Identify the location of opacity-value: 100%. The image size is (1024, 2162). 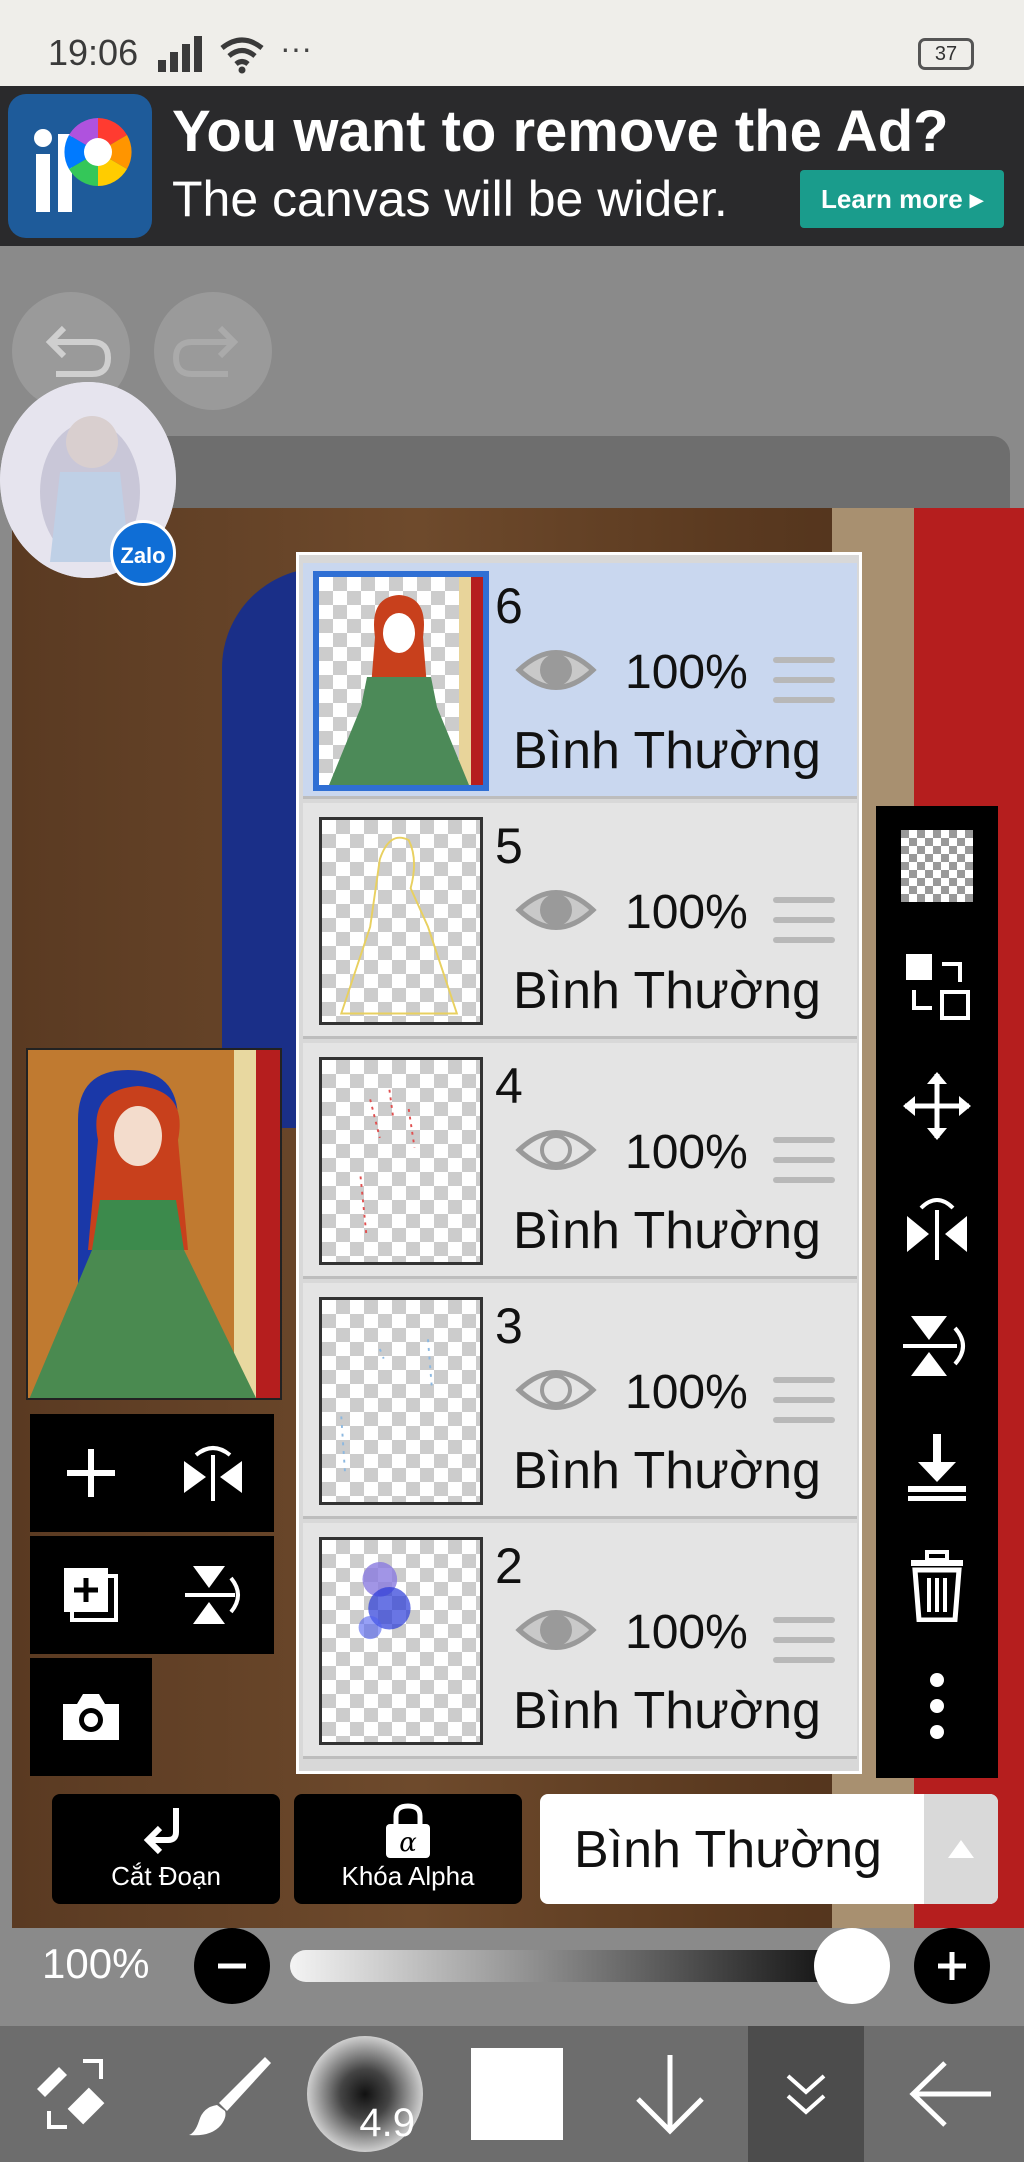
(96, 1963).